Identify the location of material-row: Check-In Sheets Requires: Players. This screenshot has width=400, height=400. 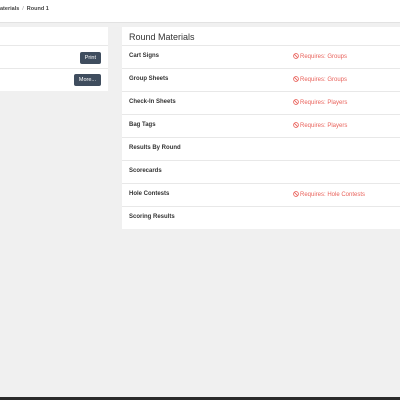
(261, 103).